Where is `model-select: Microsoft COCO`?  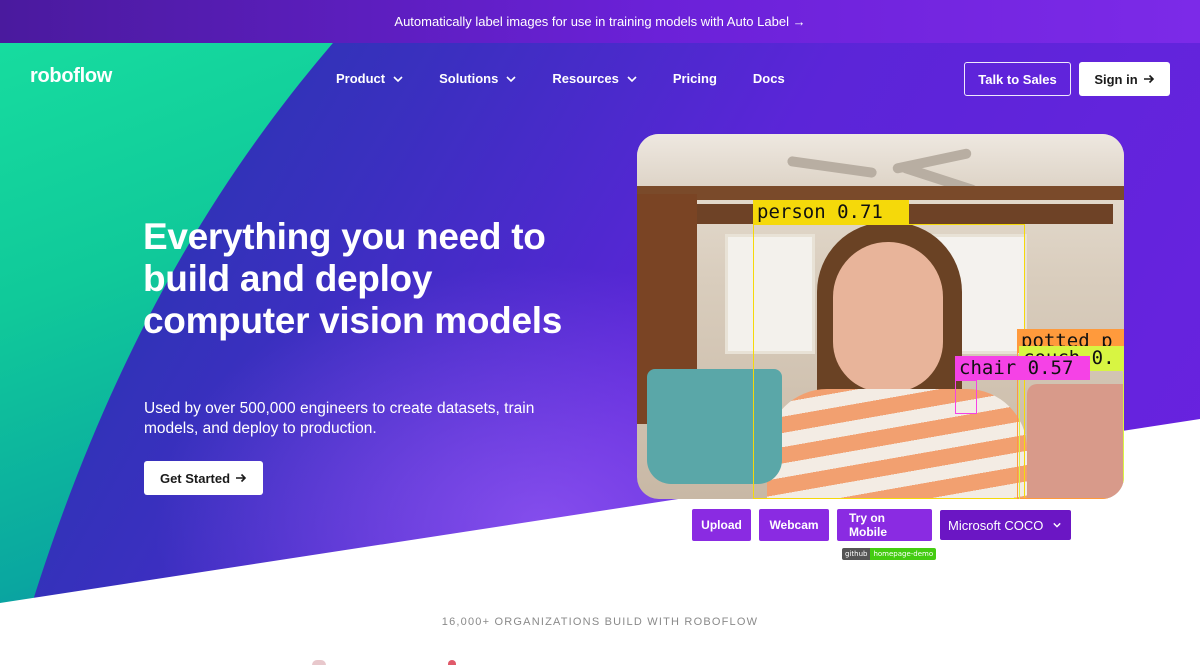 model-select: Microsoft COCO is located at coordinates (1005, 525).